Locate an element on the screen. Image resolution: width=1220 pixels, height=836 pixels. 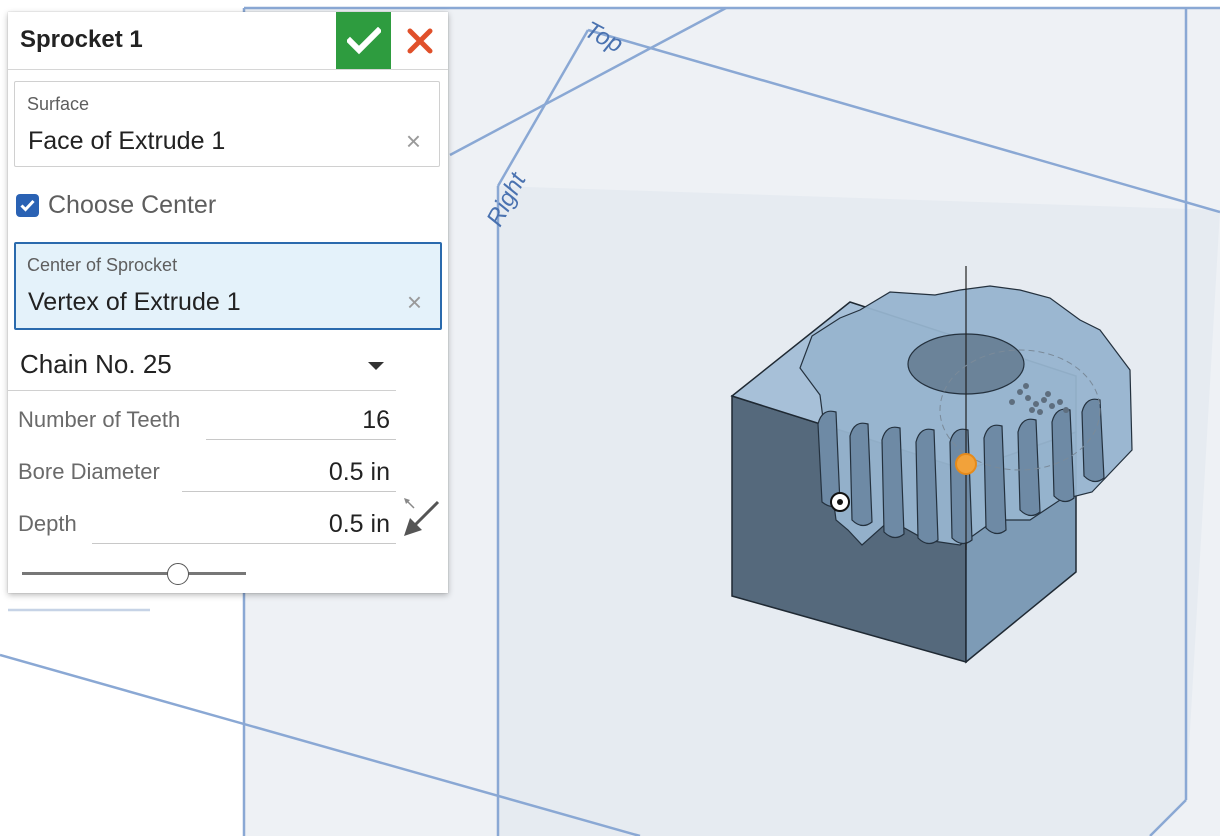
surface-field: Surface Face of Extrude 1 × is located at coordinates (227, 124).